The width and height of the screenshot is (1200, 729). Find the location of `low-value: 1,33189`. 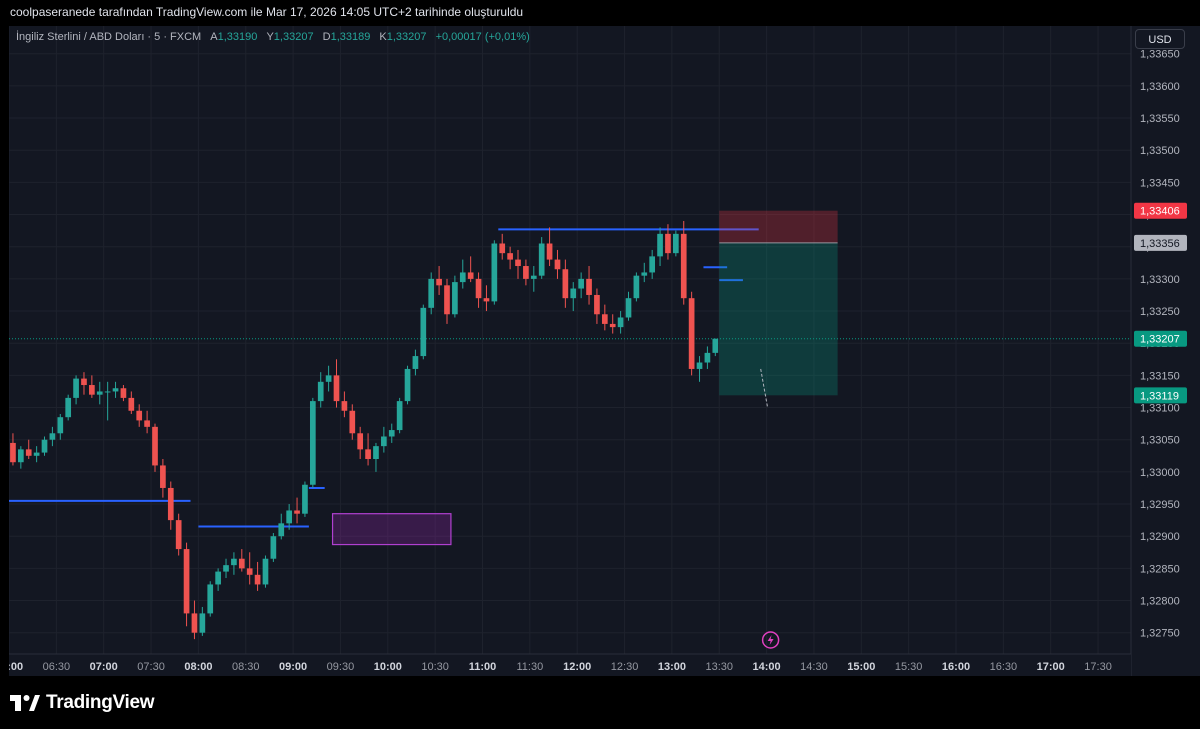

low-value: 1,33189 is located at coordinates (350, 37).